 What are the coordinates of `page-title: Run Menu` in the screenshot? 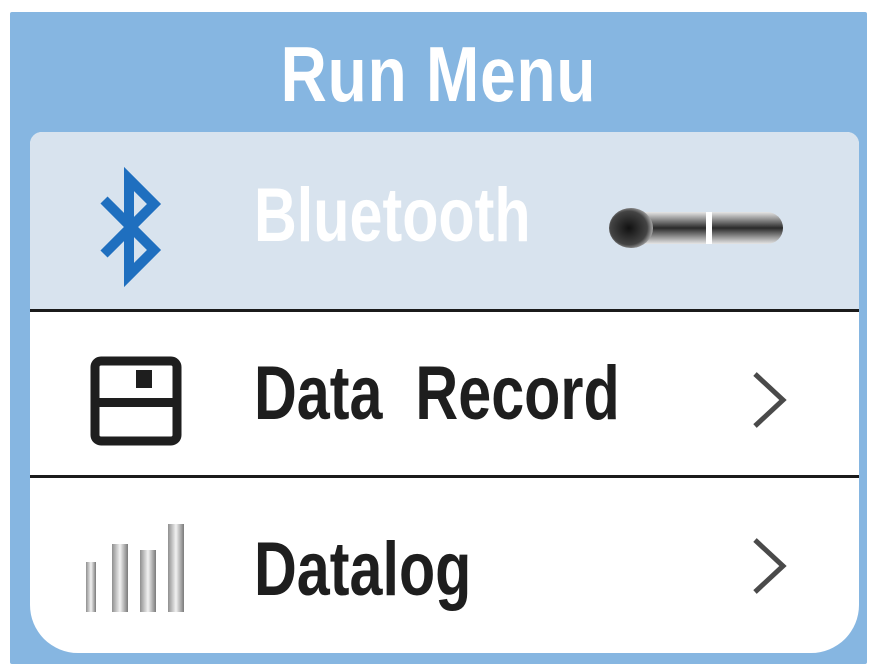 It's located at (438, 74).